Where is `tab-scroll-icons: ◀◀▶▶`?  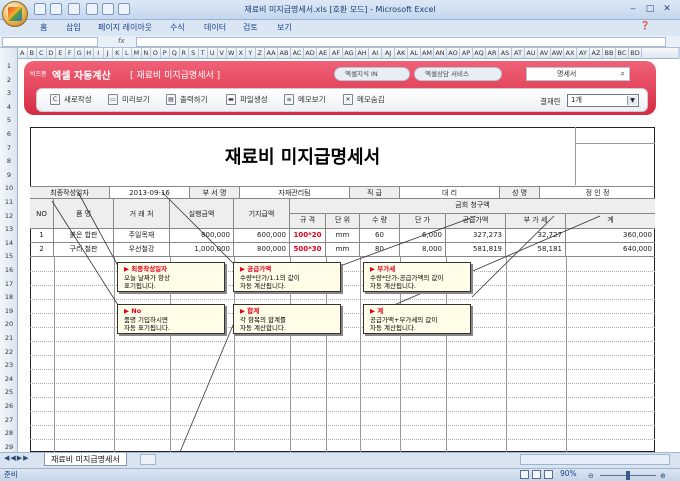 tab-scroll-icons: ◀◀▶▶ is located at coordinates (17, 458).